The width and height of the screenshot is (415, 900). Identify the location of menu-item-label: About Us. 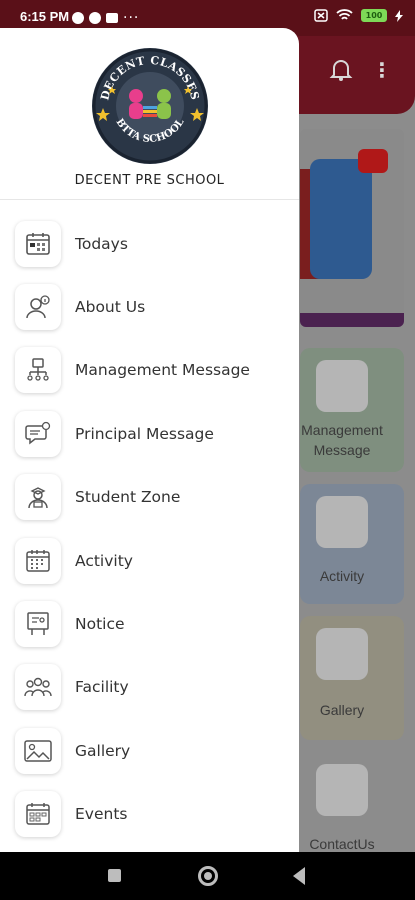
(110, 307).